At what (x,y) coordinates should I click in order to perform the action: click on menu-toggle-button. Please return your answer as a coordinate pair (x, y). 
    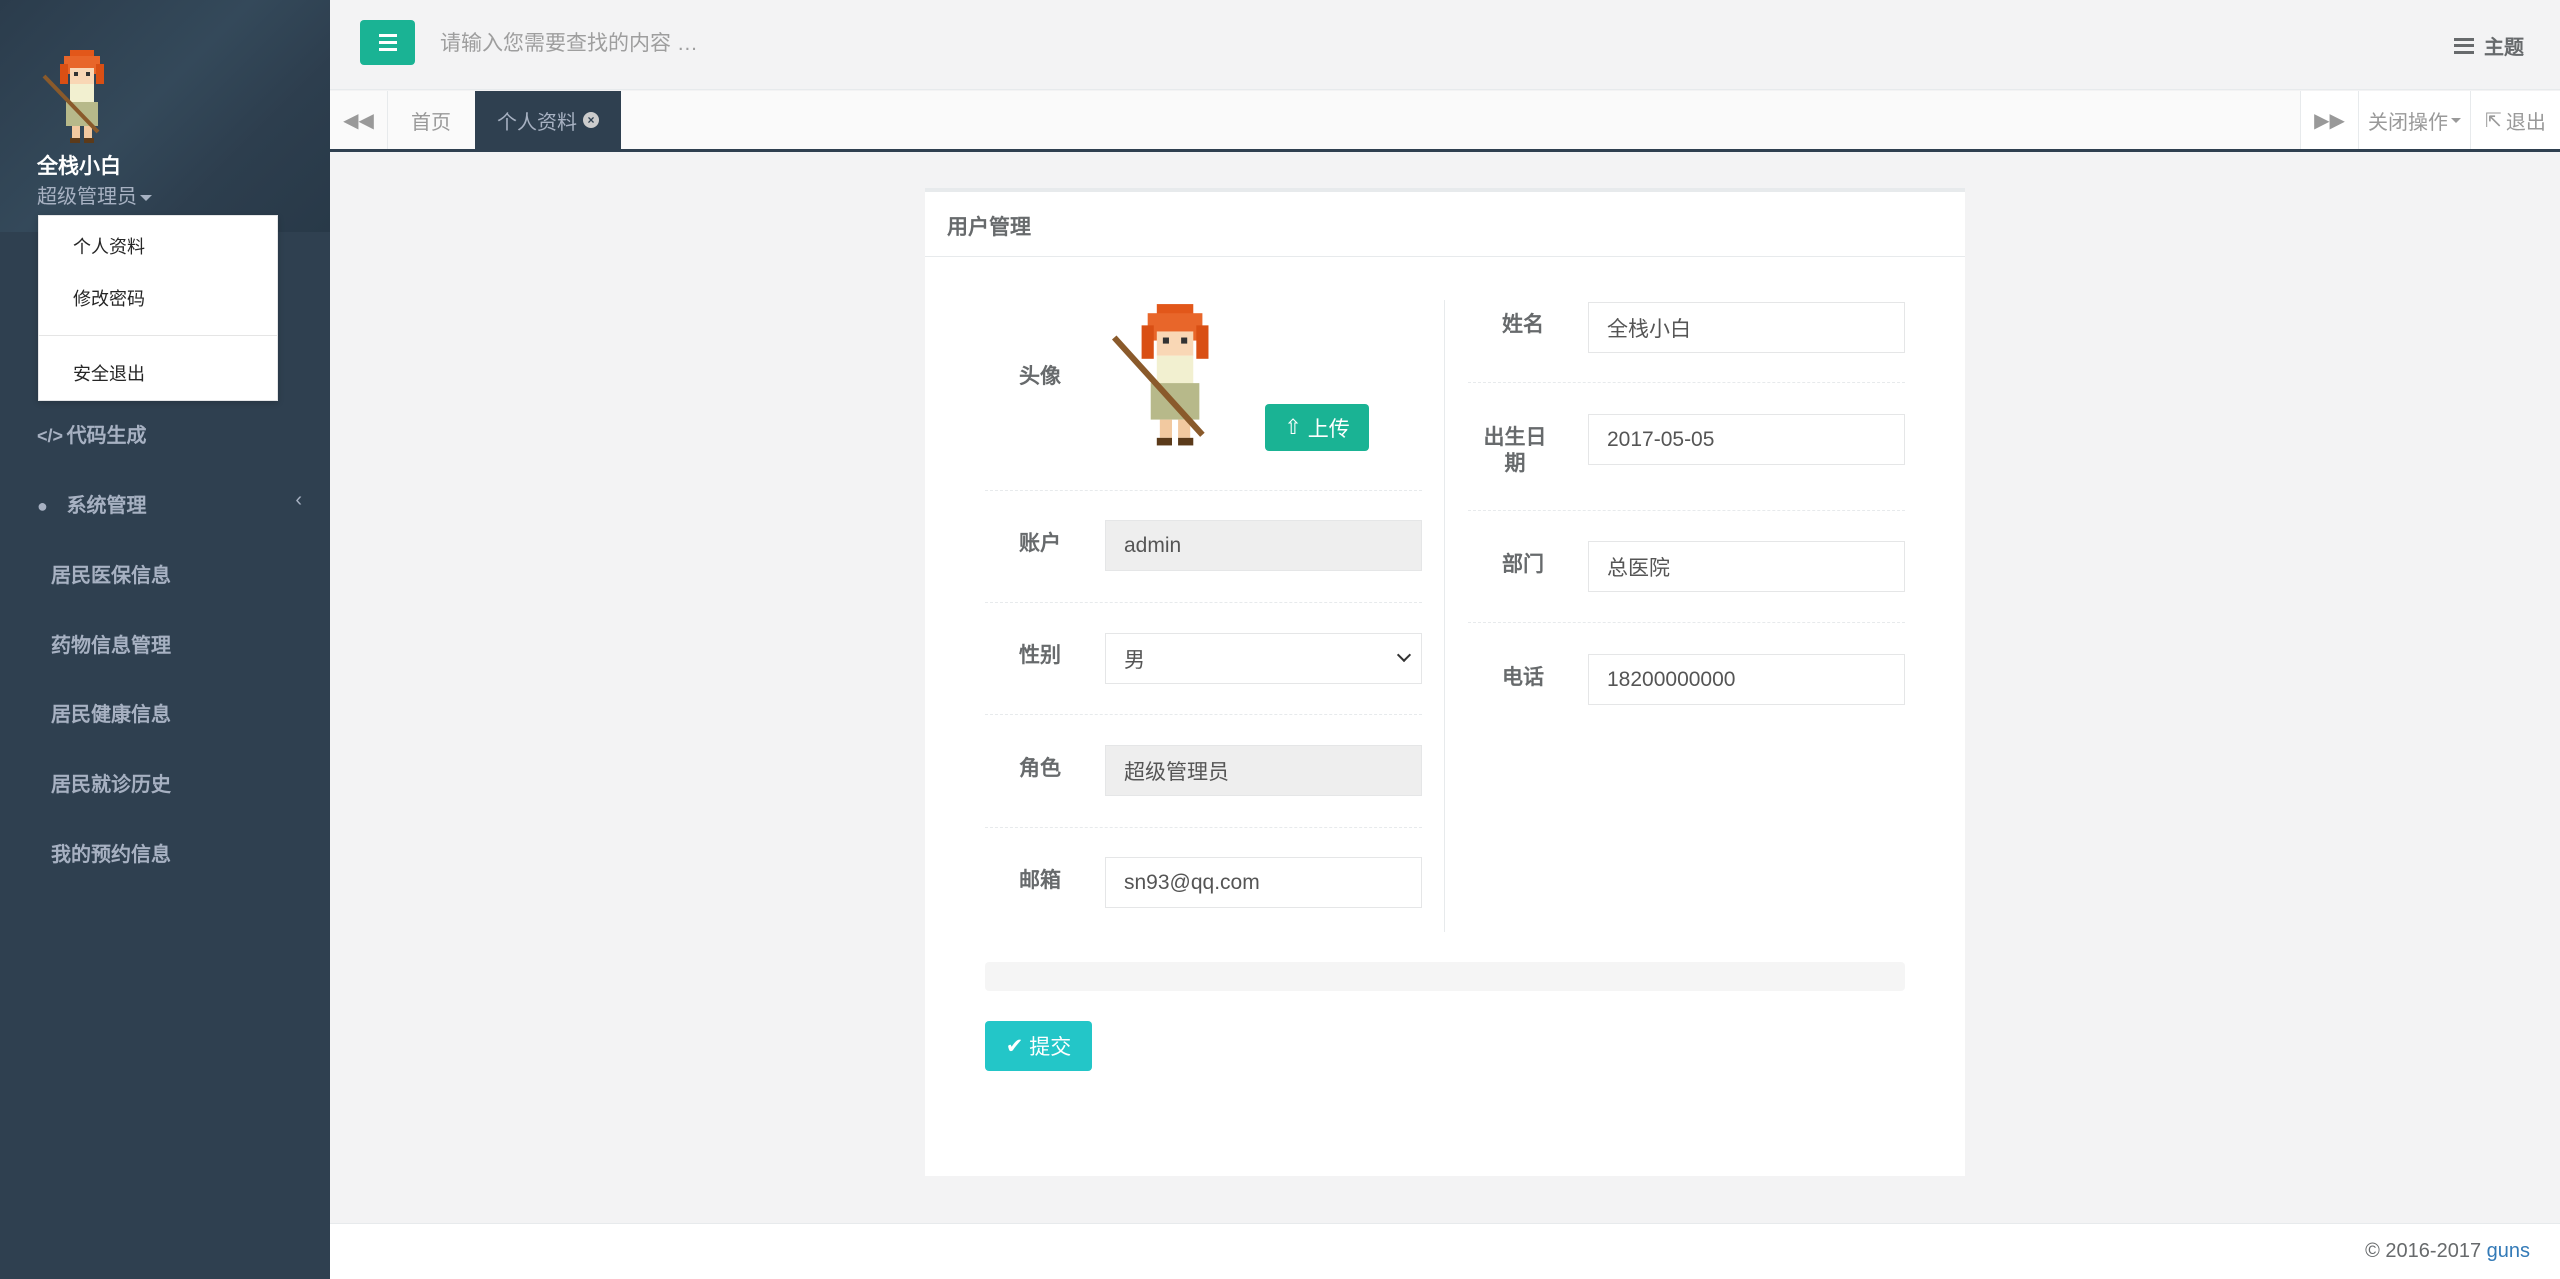
    Looking at the image, I should click on (387, 42).